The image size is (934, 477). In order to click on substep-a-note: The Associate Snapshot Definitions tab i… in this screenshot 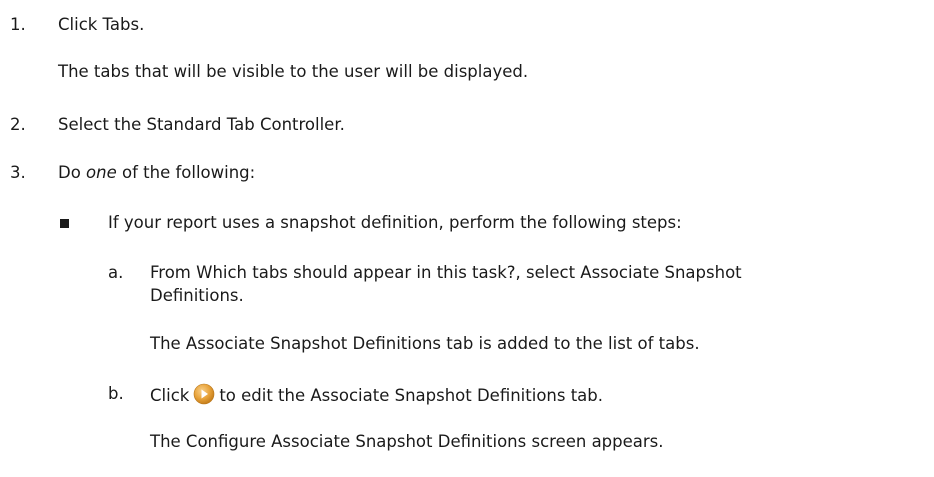, I will do `click(425, 343)`.